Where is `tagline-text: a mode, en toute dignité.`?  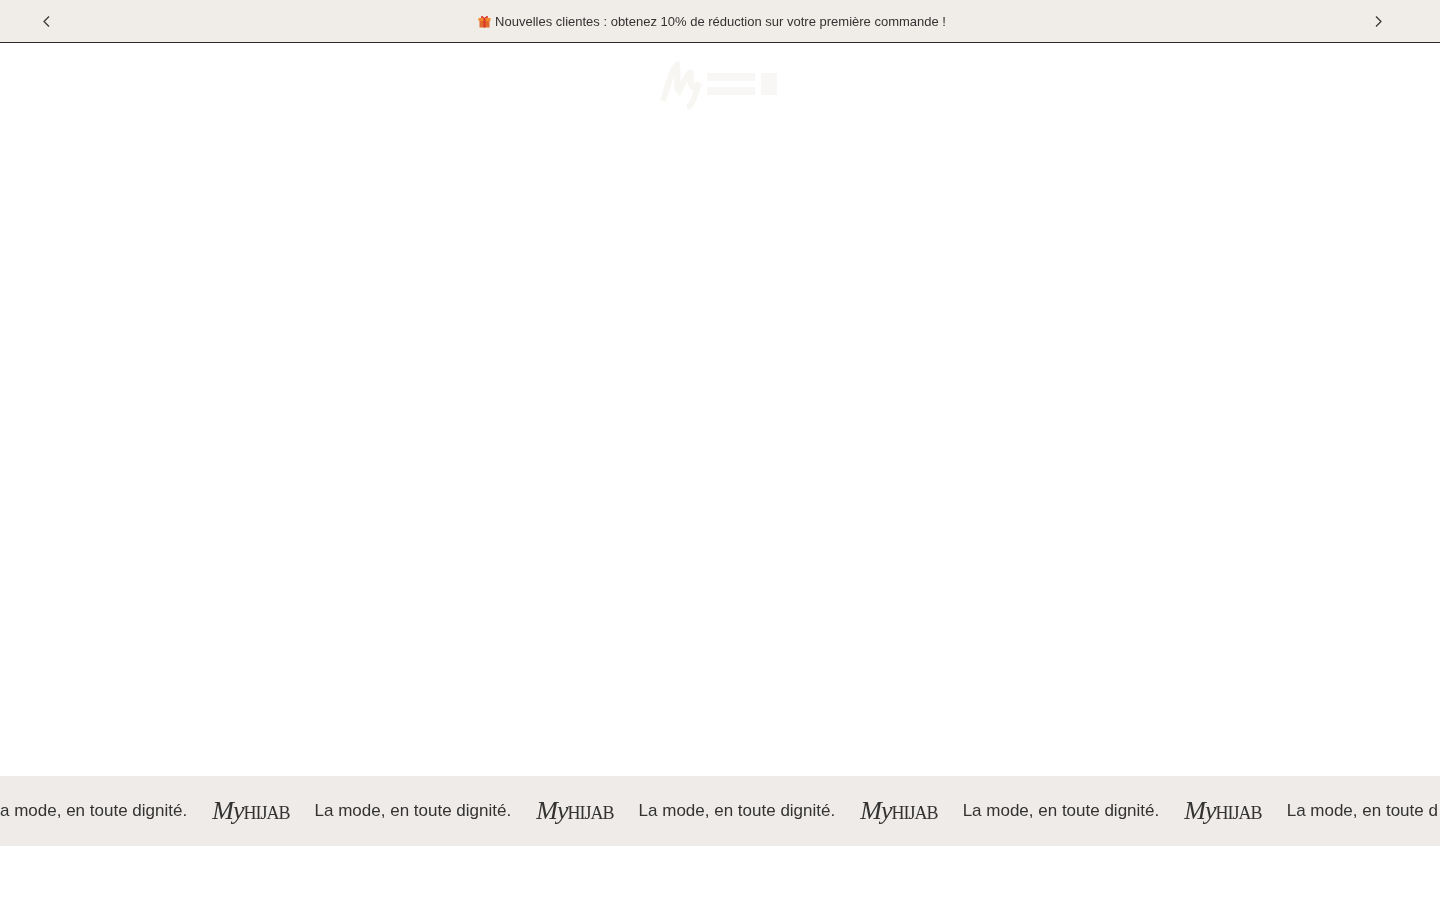 tagline-text: a mode, en toute dignité. is located at coordinates (94, 811).